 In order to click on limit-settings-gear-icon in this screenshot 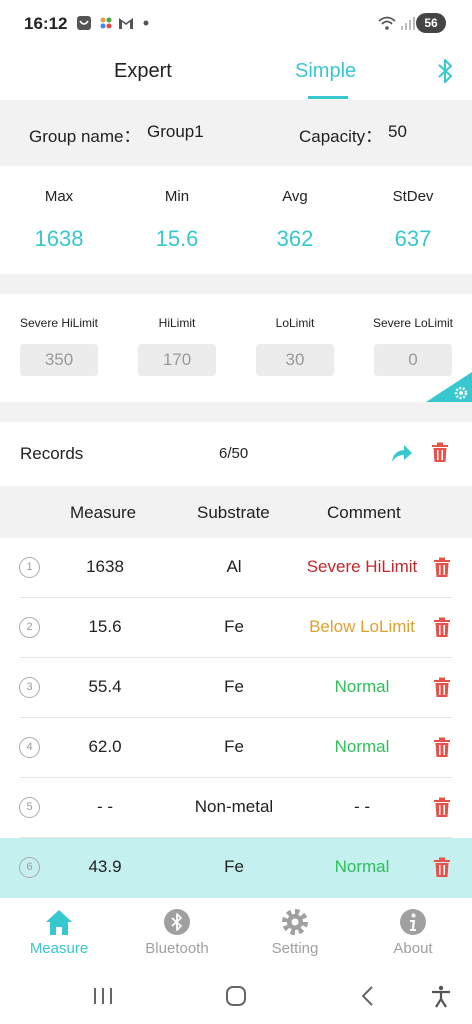, I will do `click(449, 387)`.